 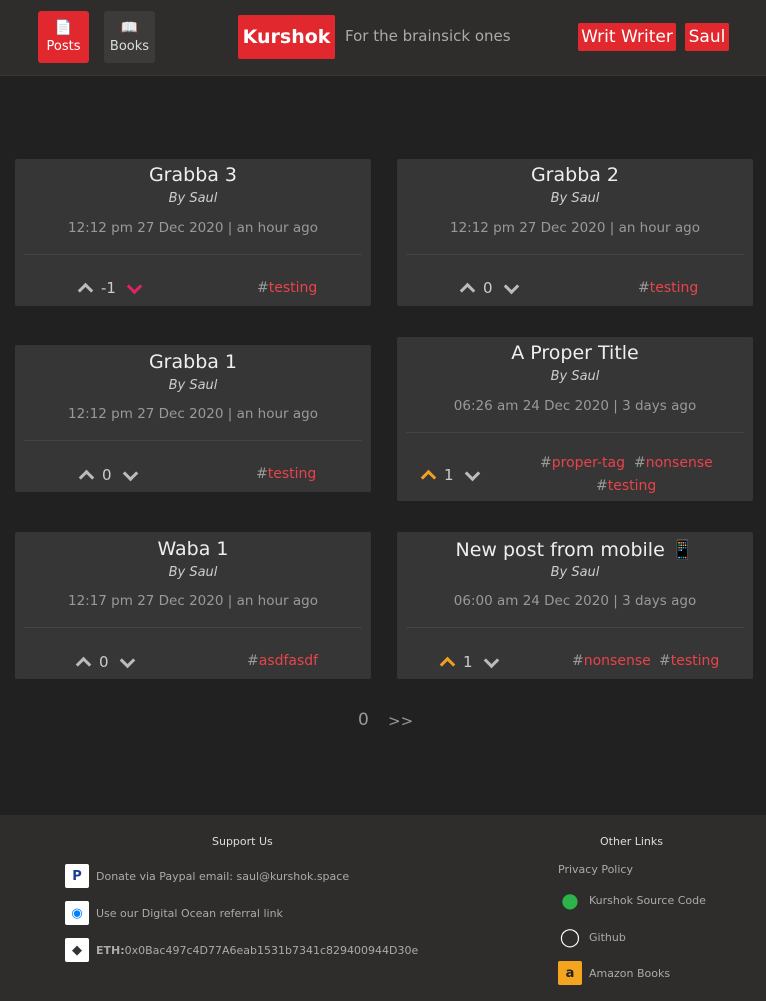 I want to click on amazon-item: a Amazon Books, so click(x=614, y=973).